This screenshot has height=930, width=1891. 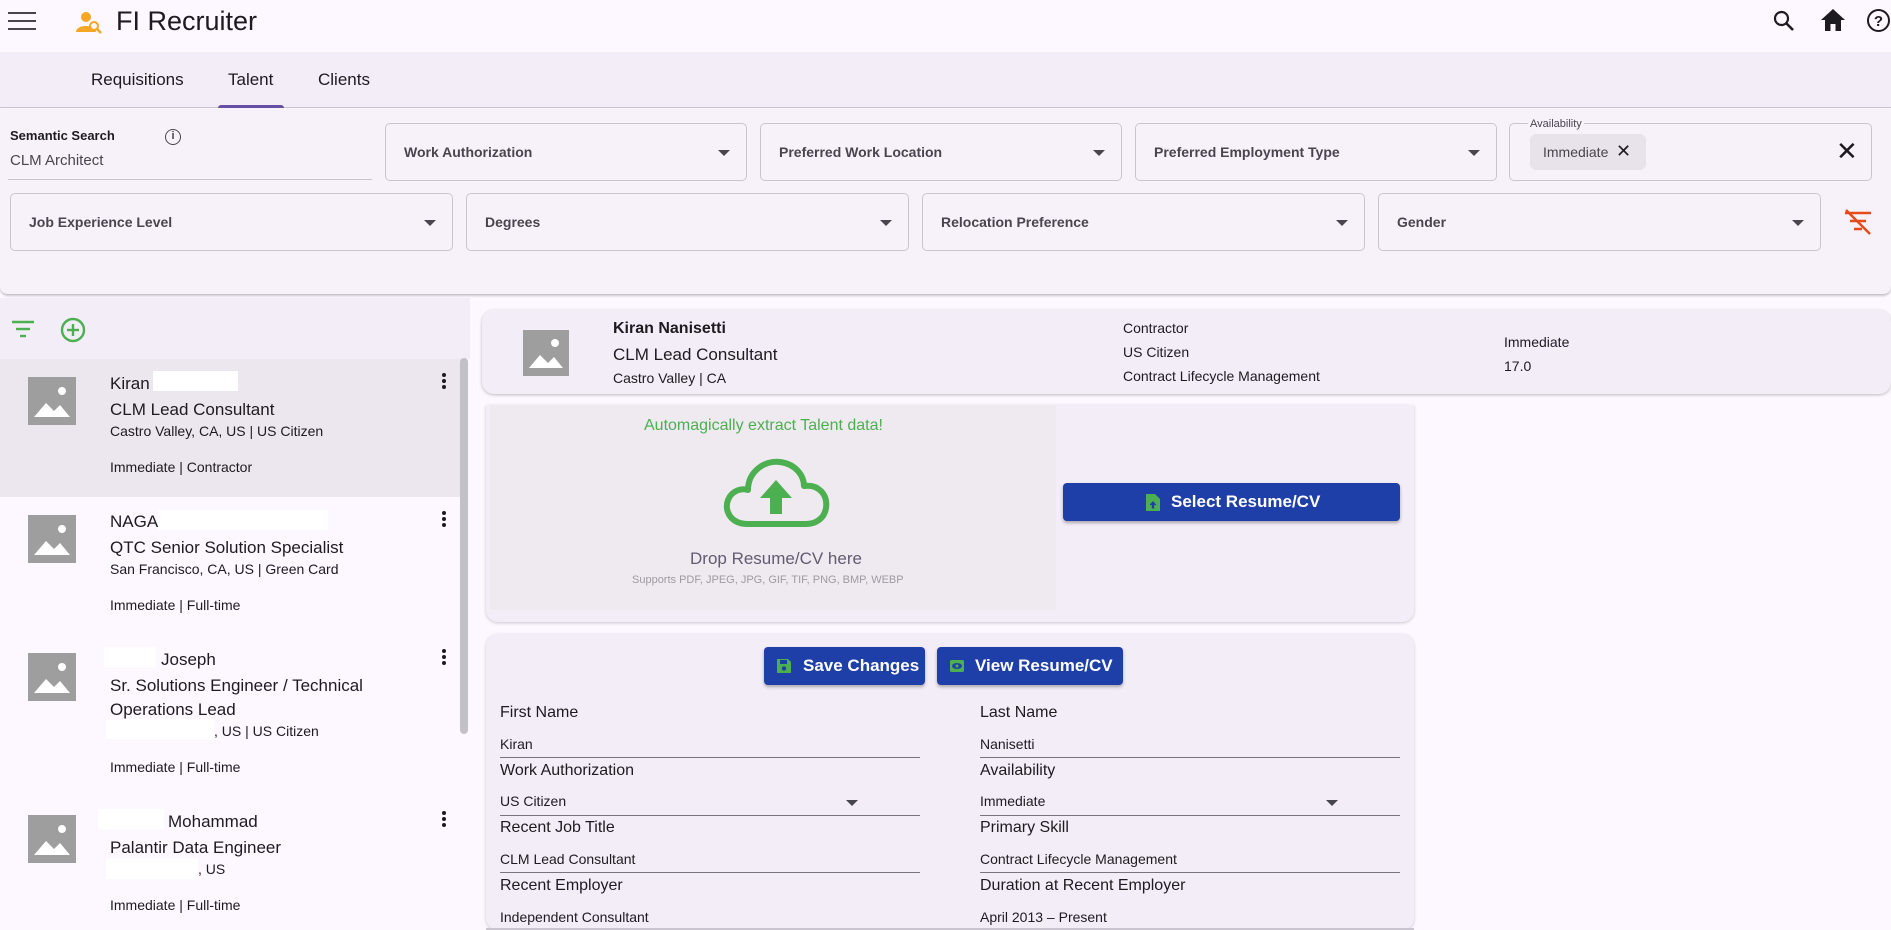 What do you see at coordinates (533, 801) in the screenshot?
I see `work-authorization-field: US Citizen` at bounding box center [533, 801].